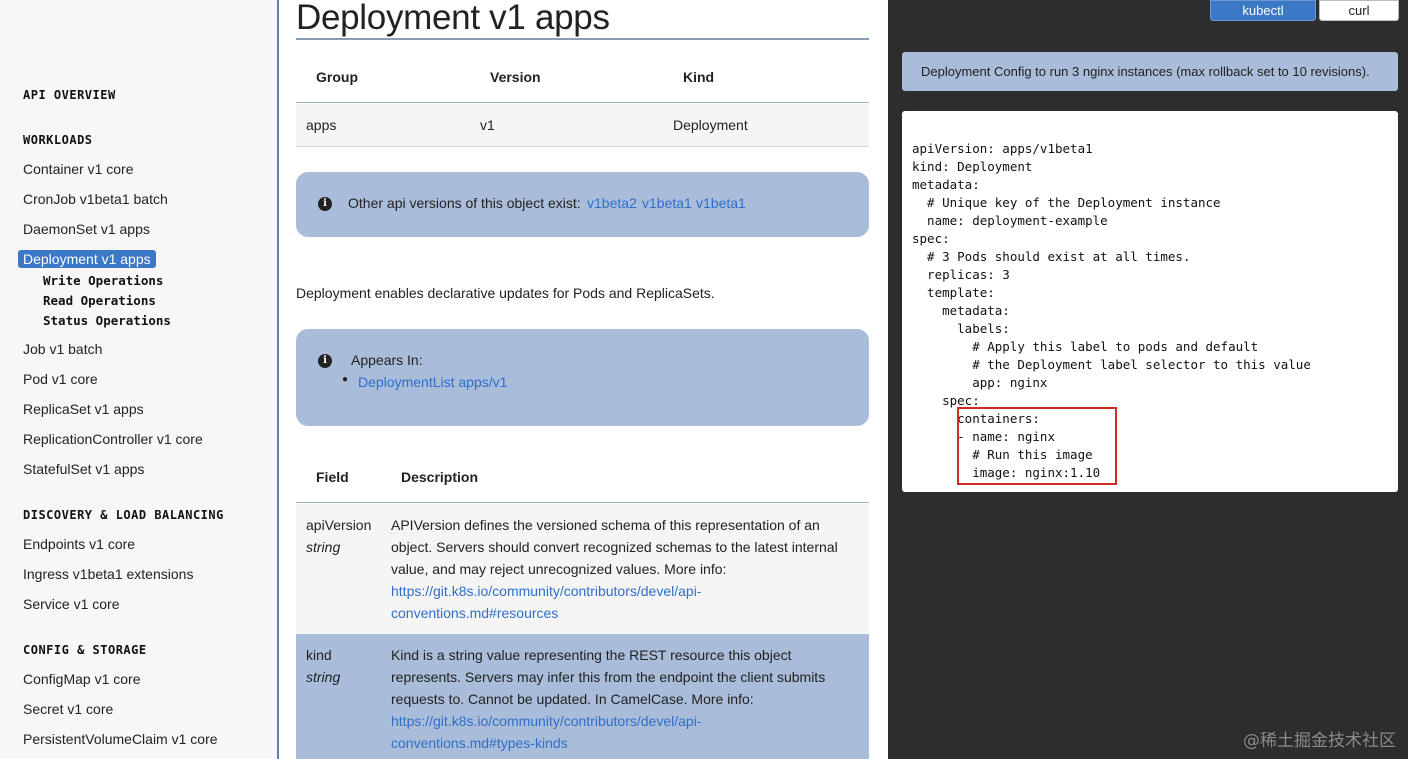 This screenshot has width=1408, height=759. Describe the element at coordinates (453, 18) in the screenshot. I see `page-title: Deployment v1 apps` at that location.